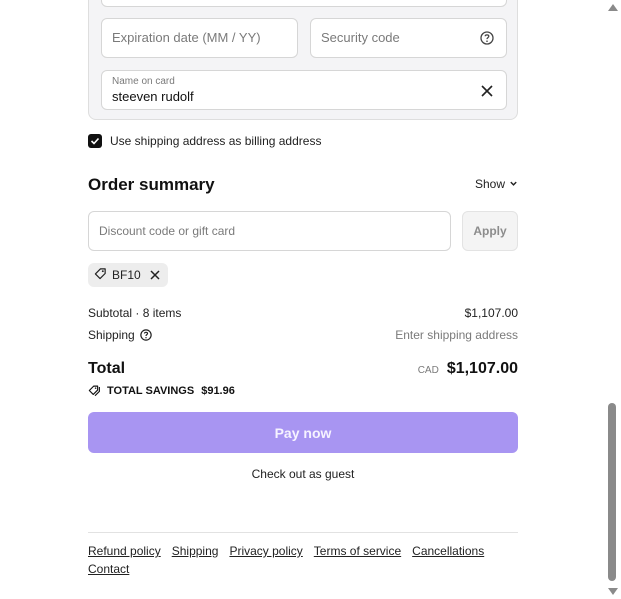  What do you see at coordinates (303, 474) in the screenshot?
I see `checkout-as-guest-text: Check out as guest` at bounding box center [303, 474].